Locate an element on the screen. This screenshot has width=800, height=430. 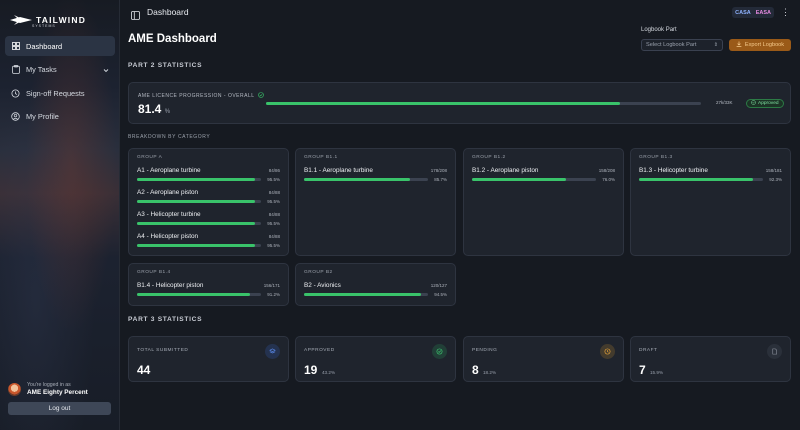
sidebar-item-label: Dashboard is located at coordinates (44, 46).